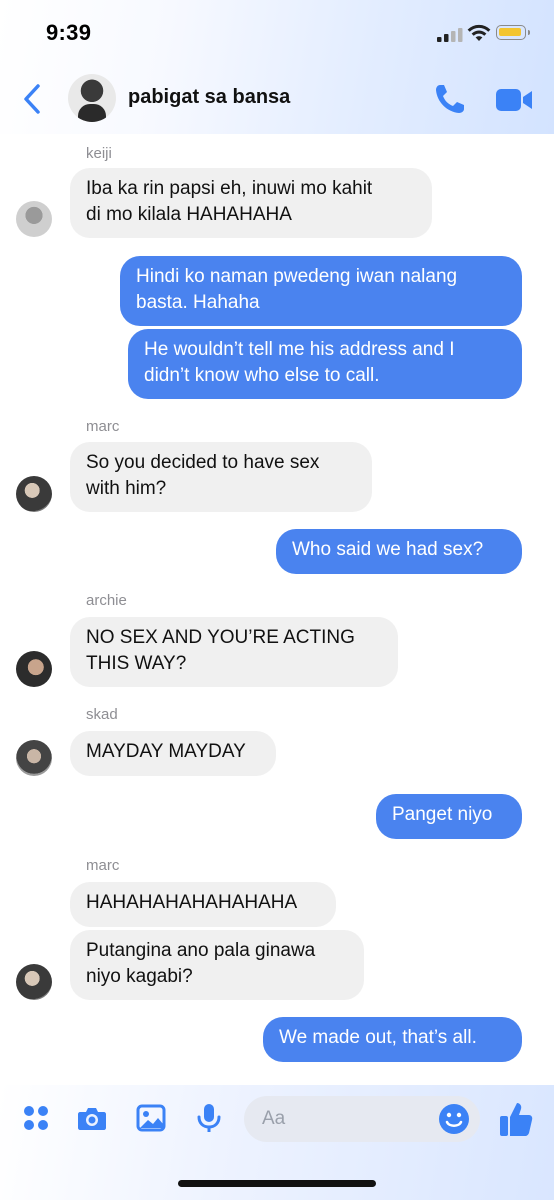  I want to click on sender-name: archie, so click(106, 600).